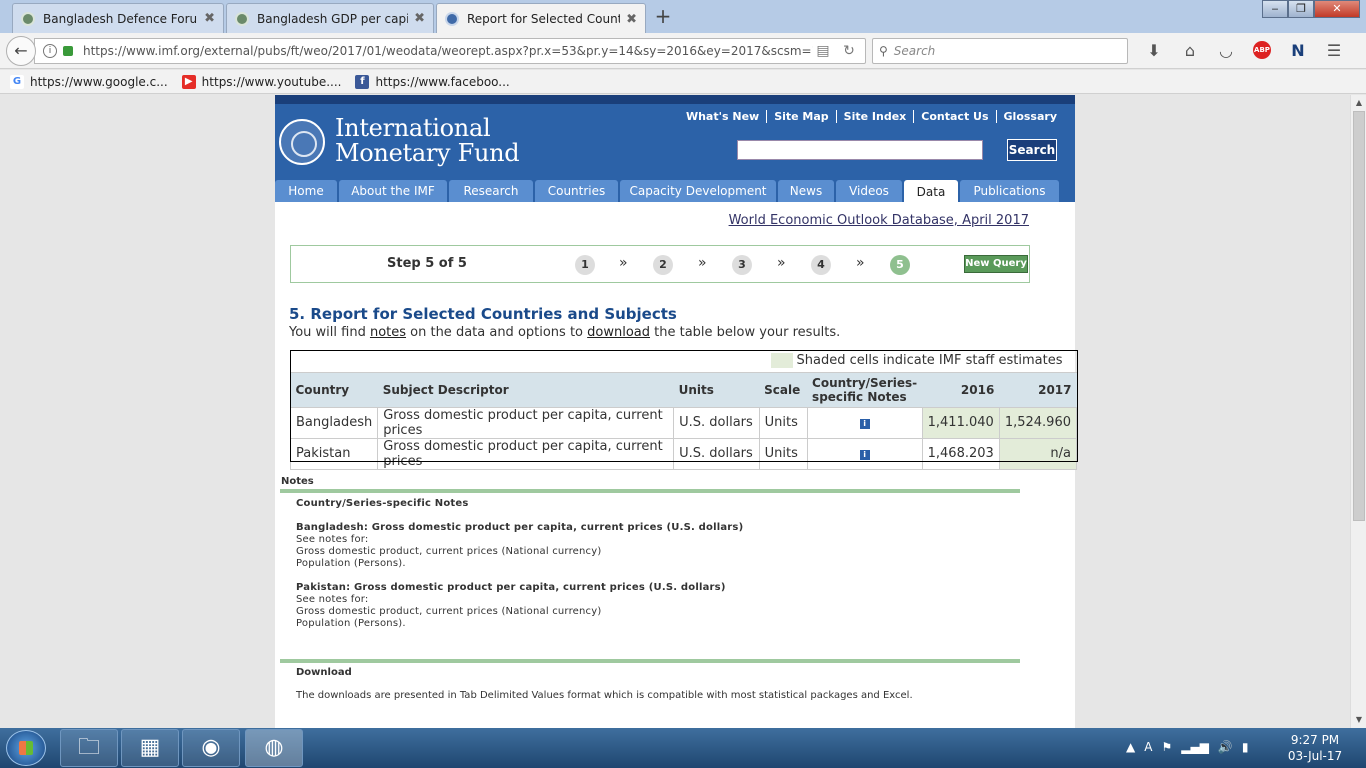 This screenshot has height=768, width=1366. I want to click on extension-n-icon: N, so click(1298, 50).